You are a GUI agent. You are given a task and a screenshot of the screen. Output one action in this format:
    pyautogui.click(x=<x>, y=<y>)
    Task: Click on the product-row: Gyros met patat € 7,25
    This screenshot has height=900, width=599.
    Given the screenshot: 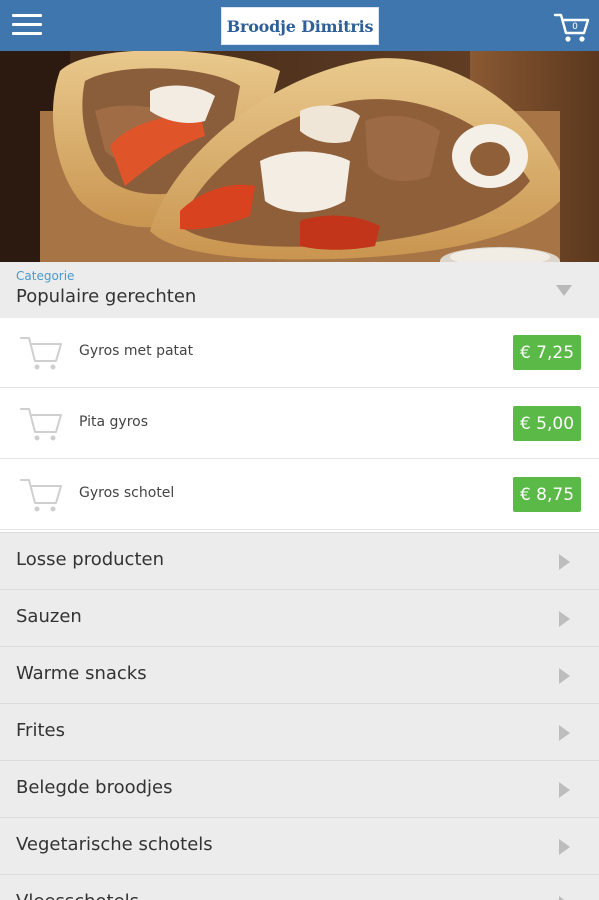 What is the action you would take?
    pyautogui.click(x=299, y=353)
    